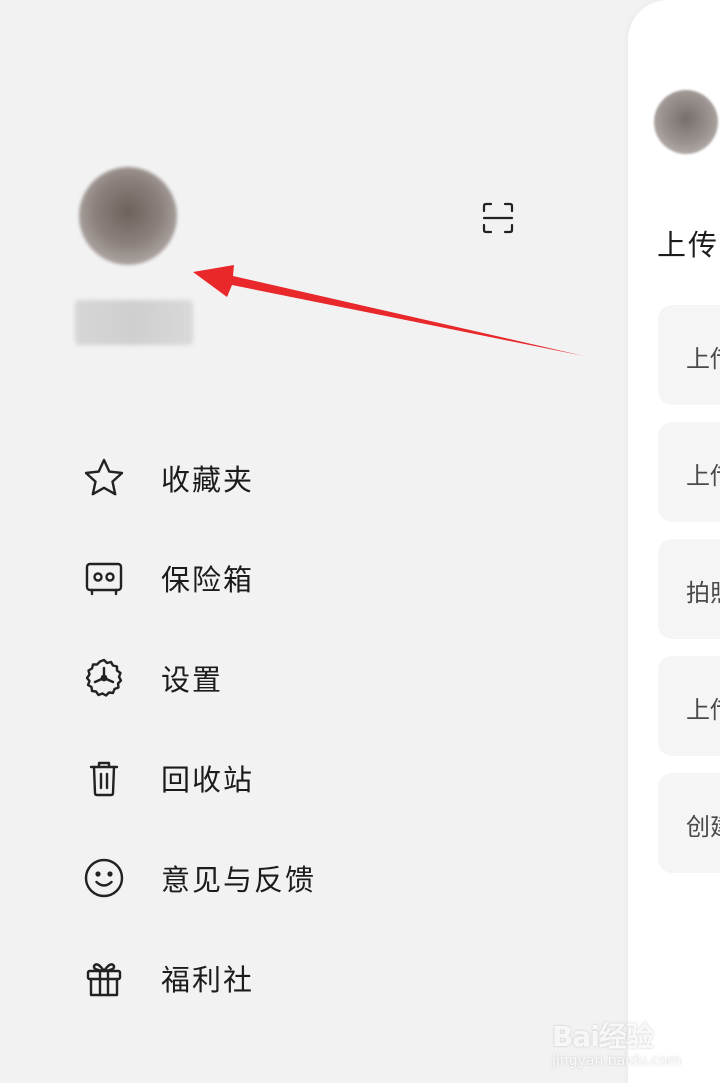 Image resolution: width=720 pixels, height=1083 pixels. I want to click on scan-icon, so click(498, 218).